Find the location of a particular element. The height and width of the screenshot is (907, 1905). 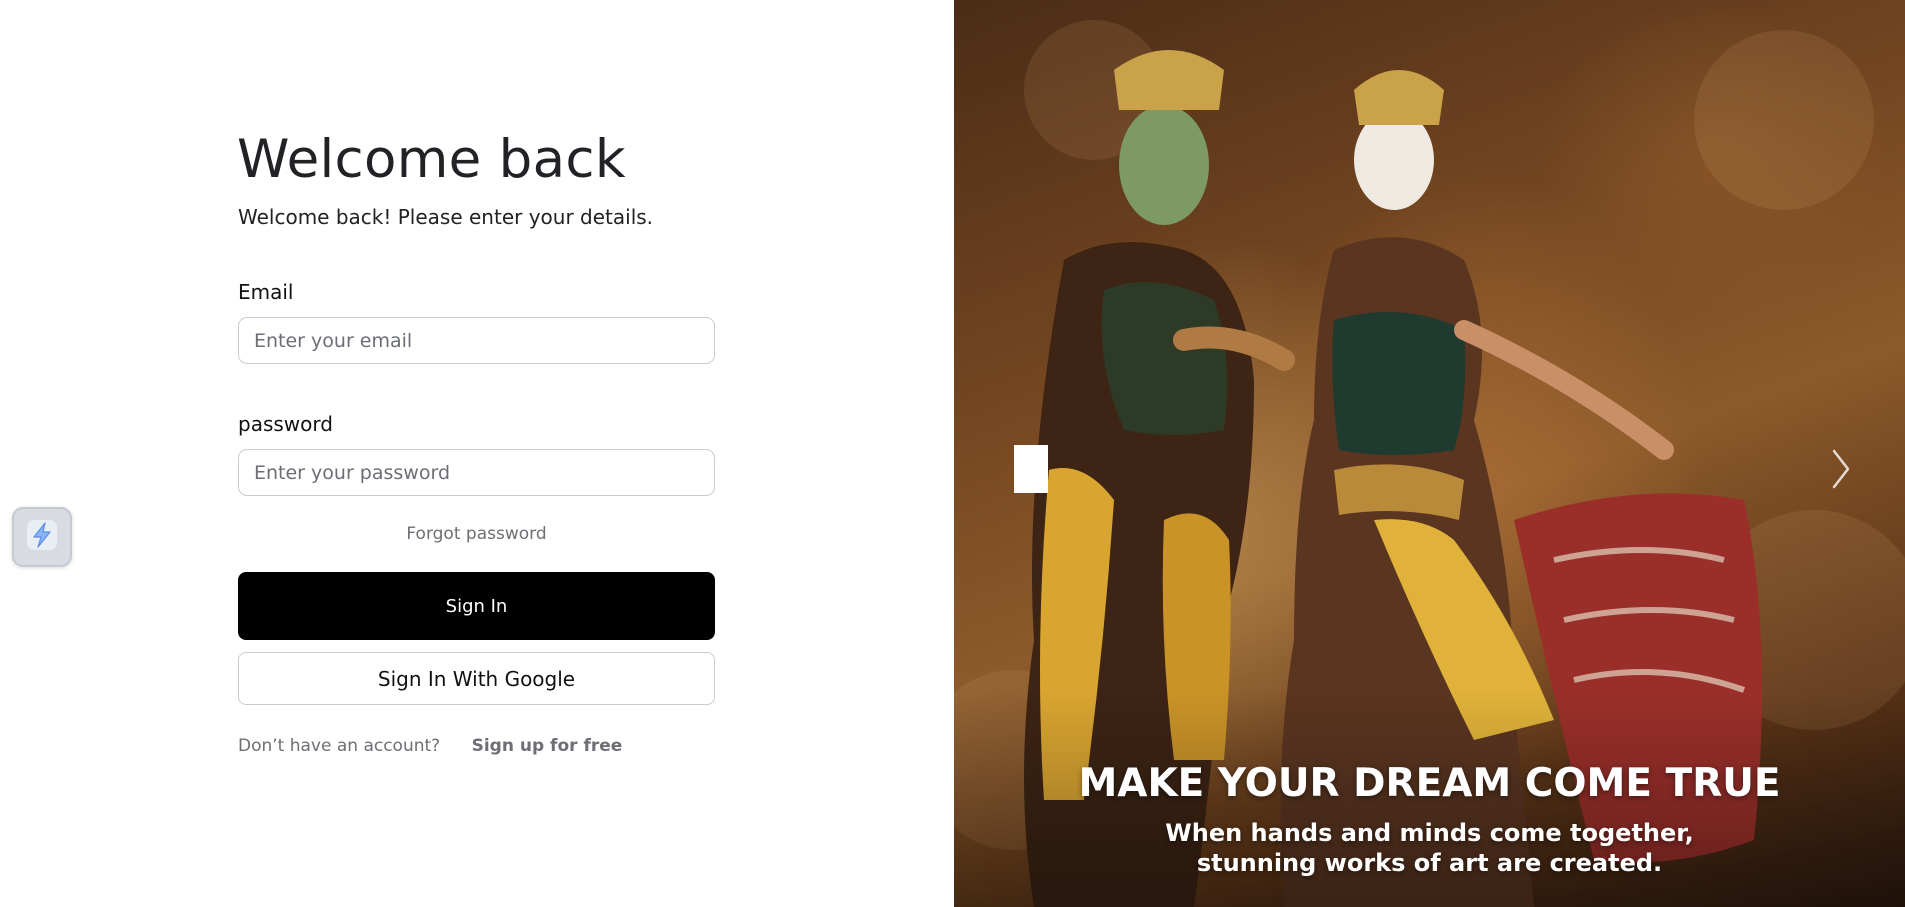

google-sign-in-button: Sign In With Google is located at coordinates (476, 678).